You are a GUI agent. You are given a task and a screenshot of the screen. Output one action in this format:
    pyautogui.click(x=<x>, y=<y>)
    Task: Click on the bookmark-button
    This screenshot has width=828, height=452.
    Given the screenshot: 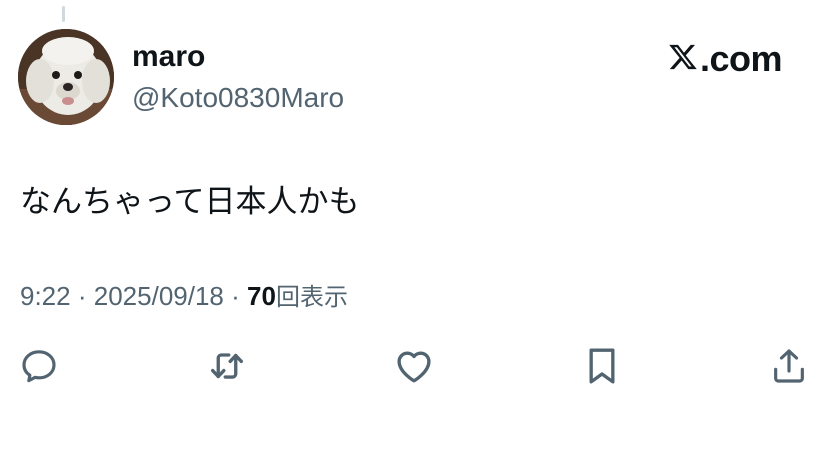 What is the action you would take?
    pyautogui.click(x=602, y=366)
    